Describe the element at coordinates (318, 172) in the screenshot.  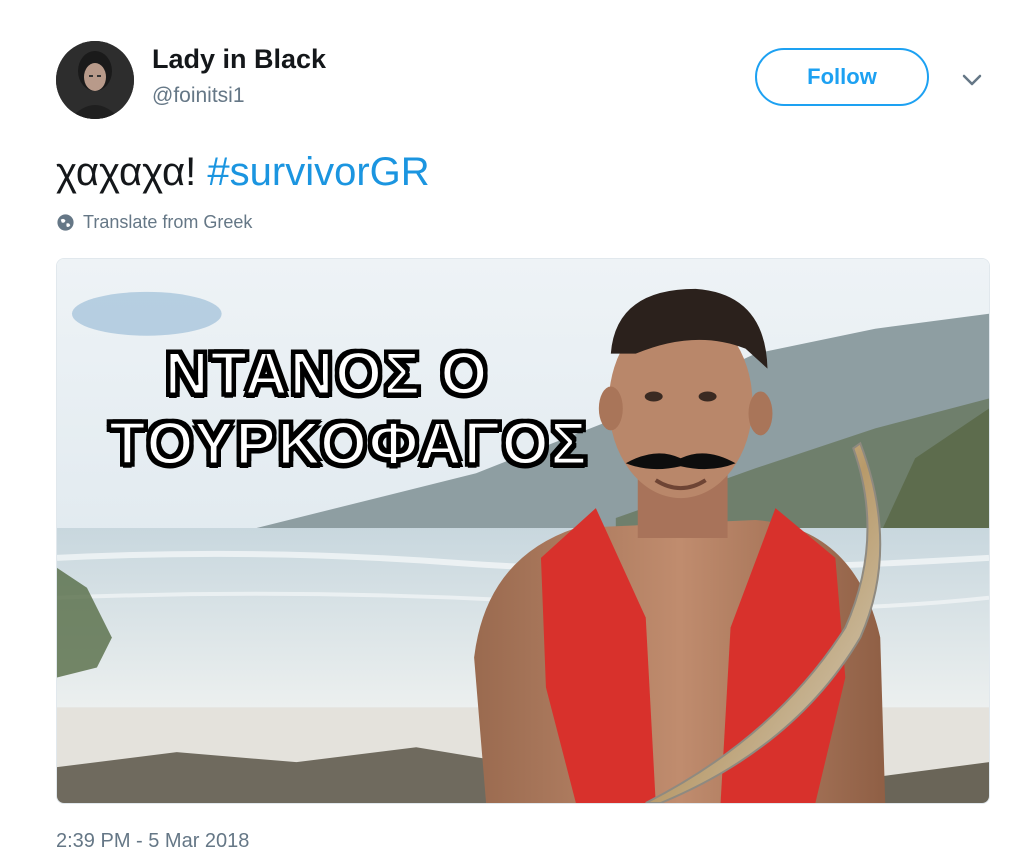
I see `hashtag-link: #survivorGR` at that location.